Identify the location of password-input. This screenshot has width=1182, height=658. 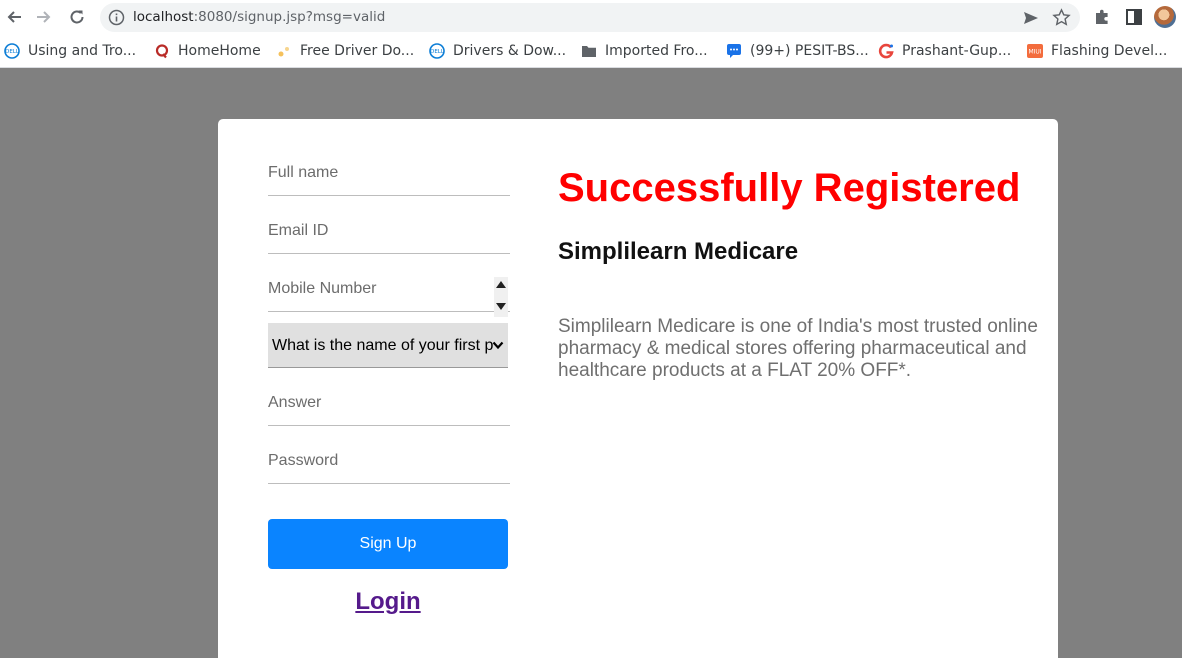
(389, 460).